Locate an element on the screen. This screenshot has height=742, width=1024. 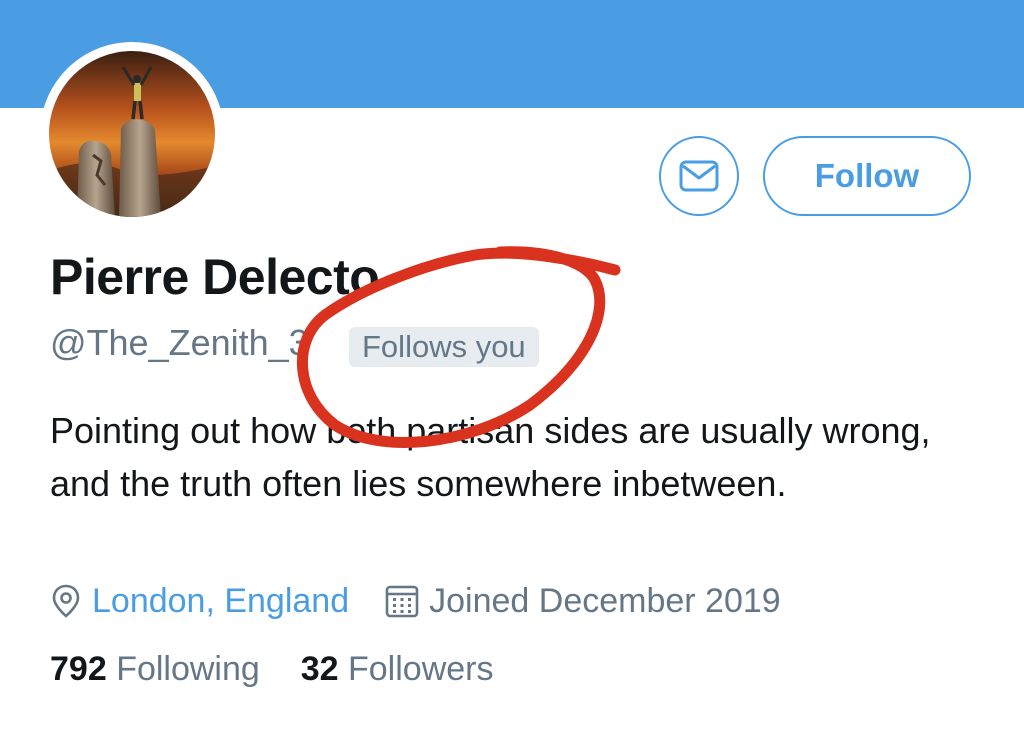
joined-date: Joined December 2019 is located at coordinates (605, 600).